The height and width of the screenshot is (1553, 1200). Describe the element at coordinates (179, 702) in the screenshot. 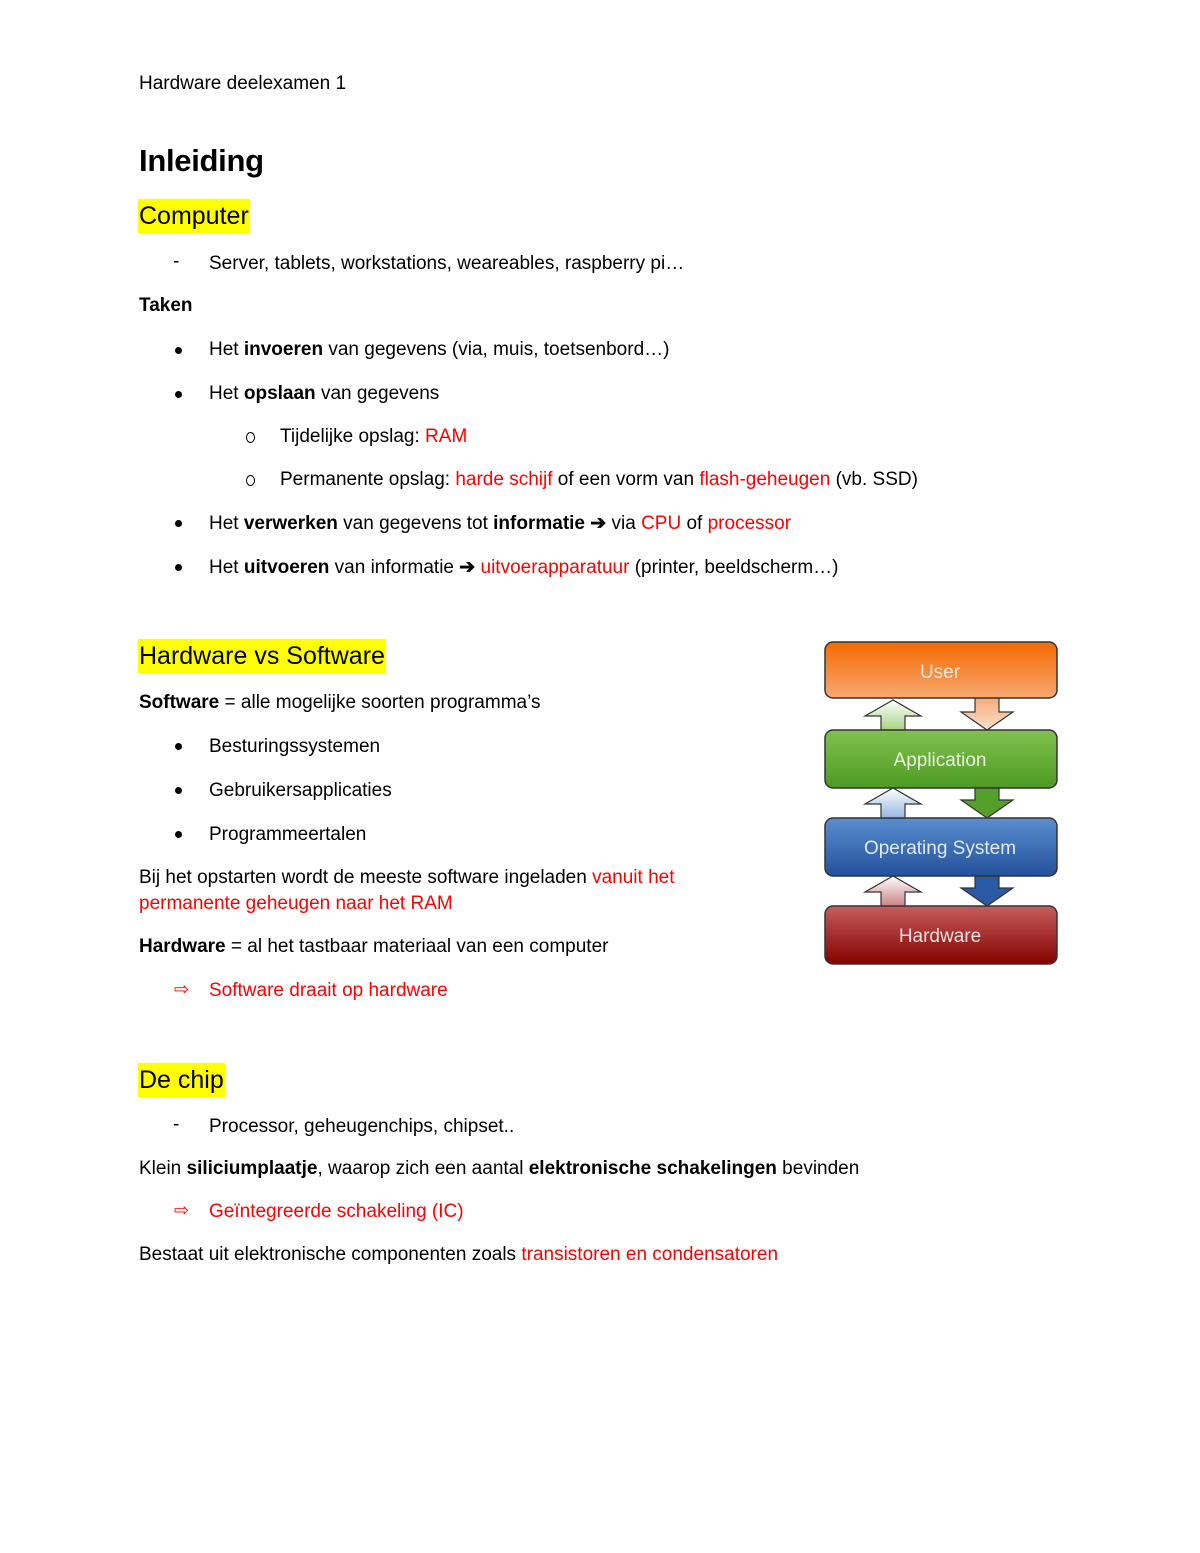

I see `definition-term: Software` at that location.